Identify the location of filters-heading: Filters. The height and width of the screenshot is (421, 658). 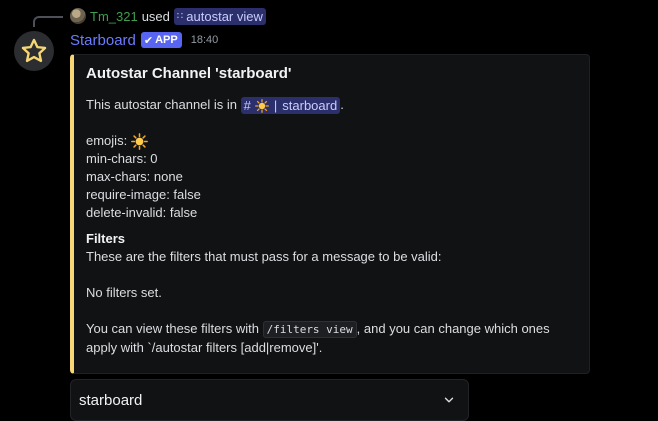
(106, 239).